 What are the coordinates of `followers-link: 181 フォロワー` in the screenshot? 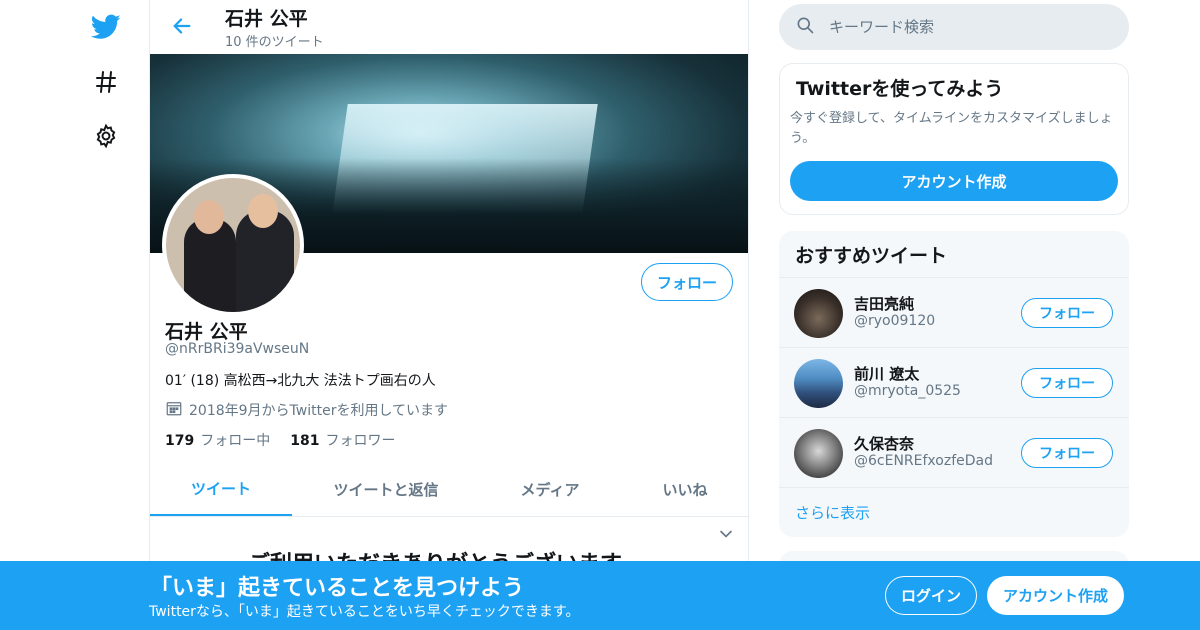 It's located at (342, 440).